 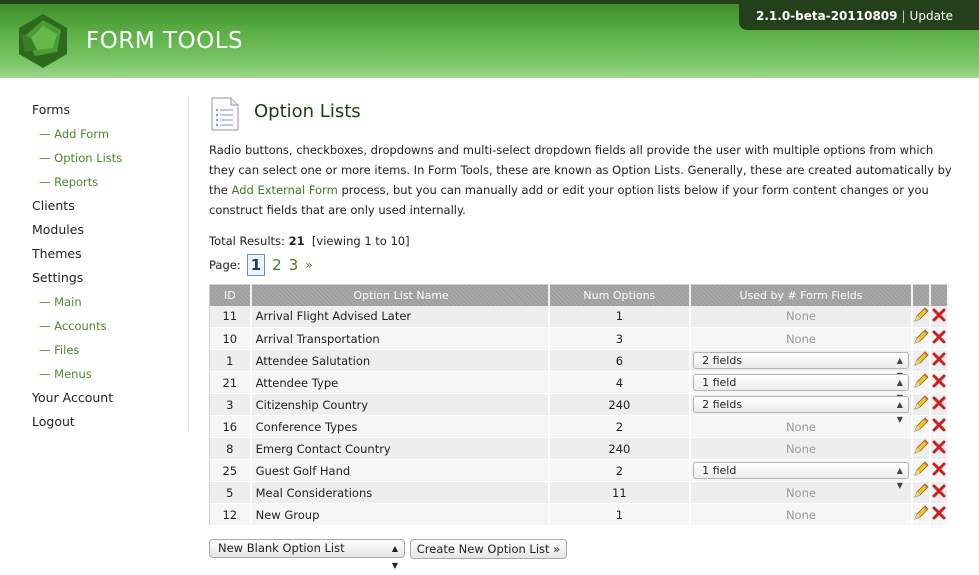 What do you see at coordinates (579, 448) in the screenshot?
I see `table-row: 8 Emerg Contact Country 240 None` at bounding box center [579, 448].